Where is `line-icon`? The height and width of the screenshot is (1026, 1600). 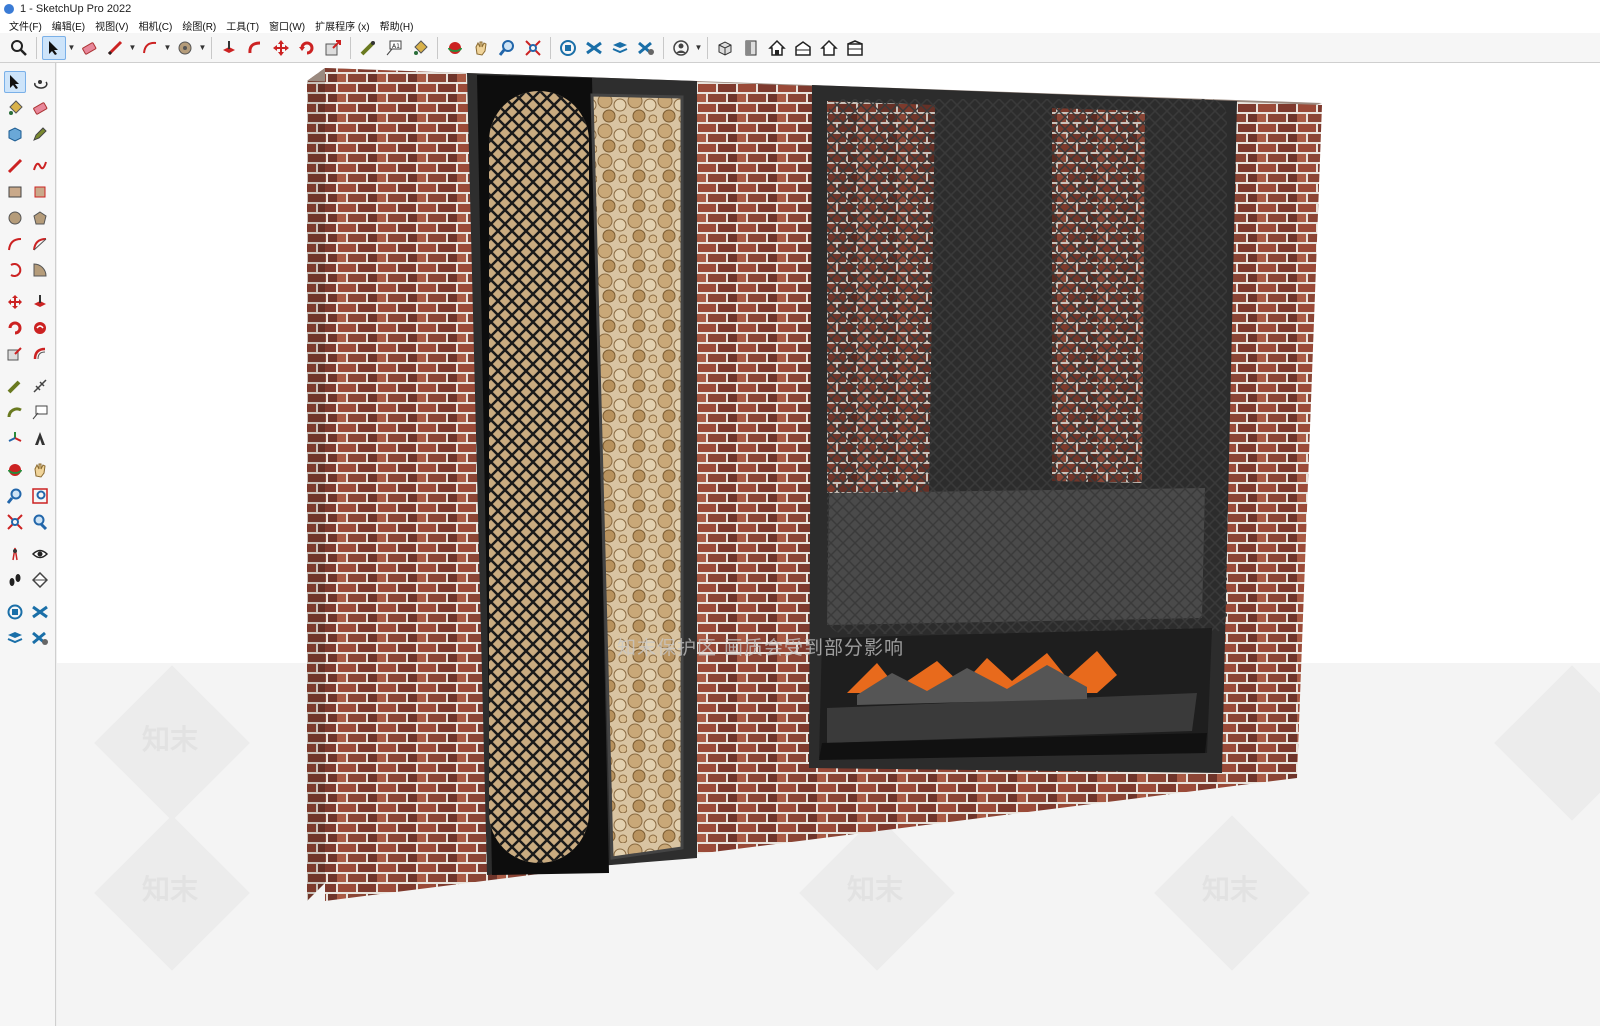
line-icon is located at coordinates (15, 166).